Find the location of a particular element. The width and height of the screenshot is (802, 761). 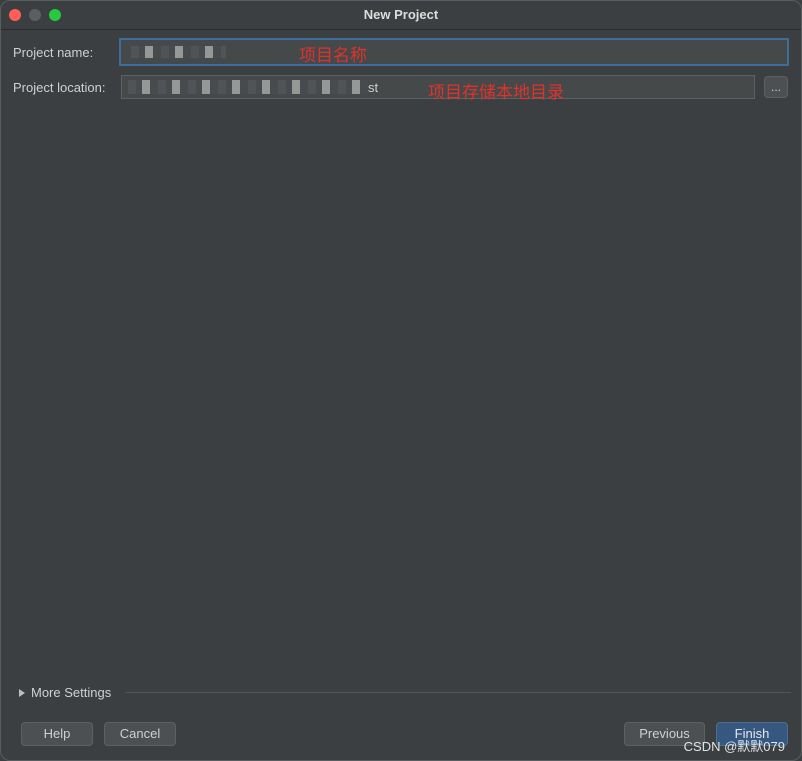

help-button: Help is located at coordinates (57, 734).